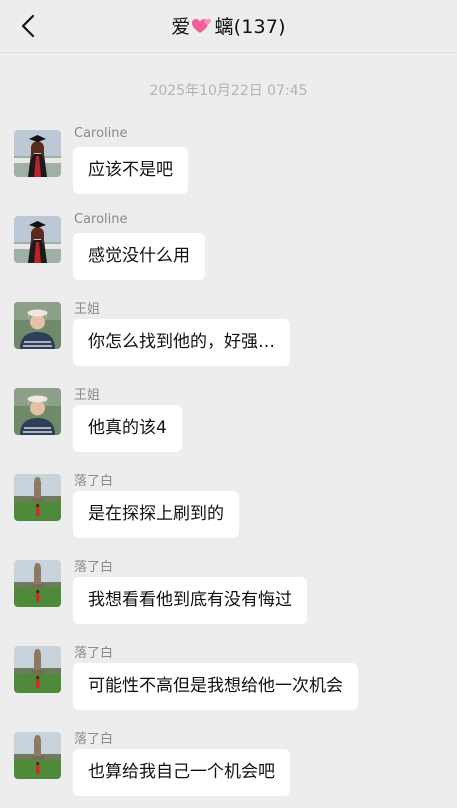  I want to click on message-bubble: 我想看看他到底有没有悔过, so click(190, 600).